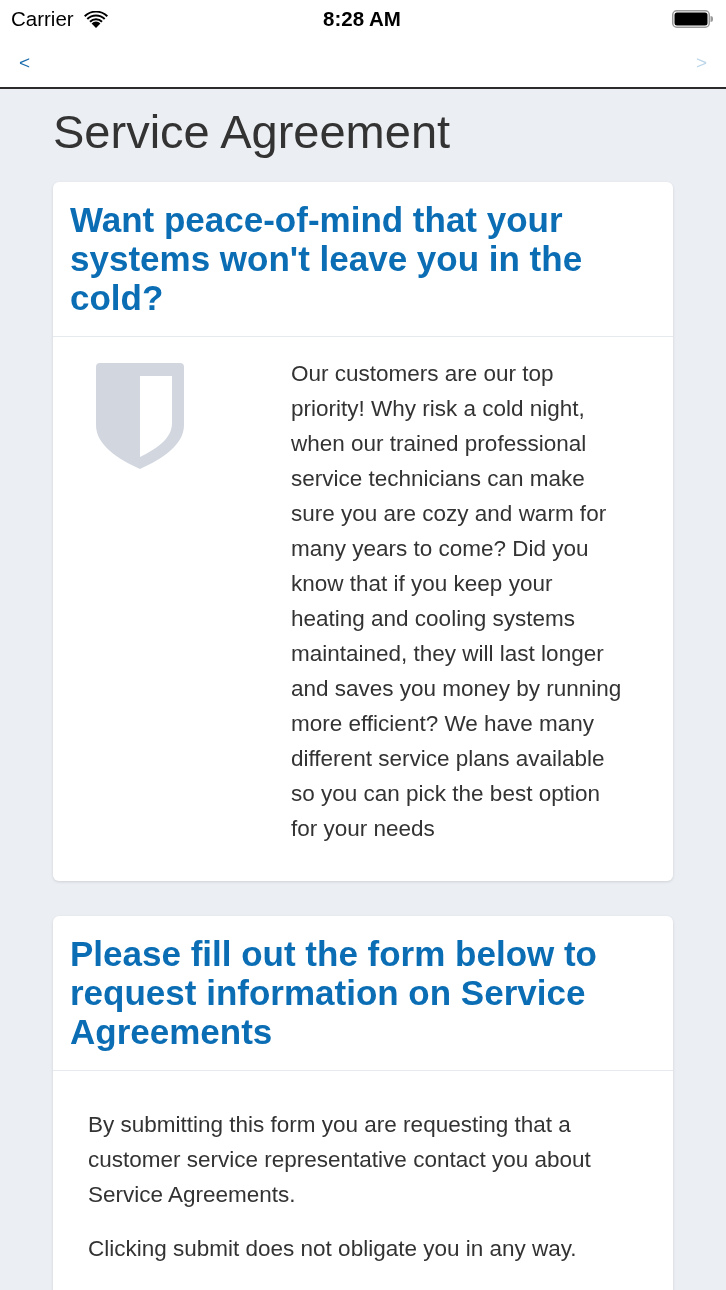  I want to click on battery-icon, so click(692, 19).